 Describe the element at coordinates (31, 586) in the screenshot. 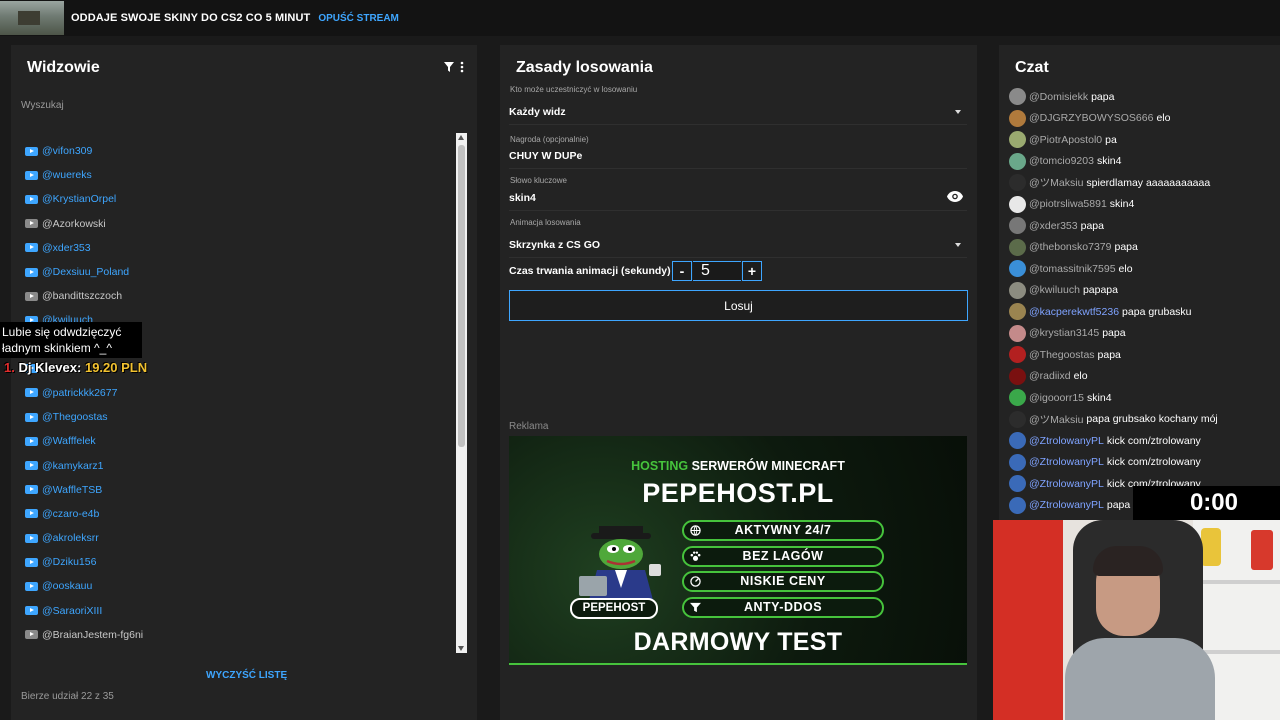

I see `youtube-icon` at that location.